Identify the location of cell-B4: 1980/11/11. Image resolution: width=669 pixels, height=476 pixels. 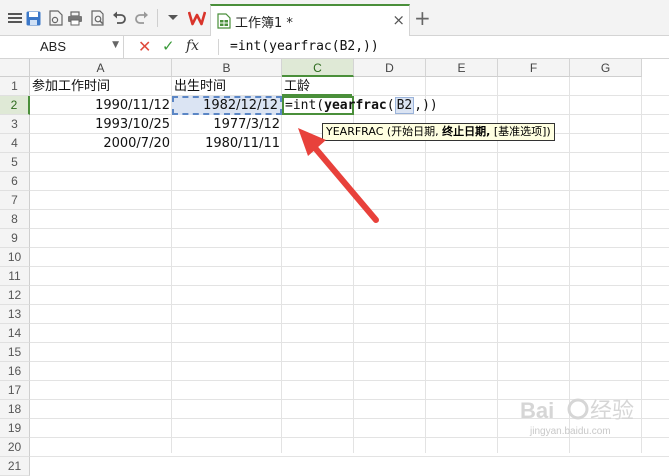
(227, 143).